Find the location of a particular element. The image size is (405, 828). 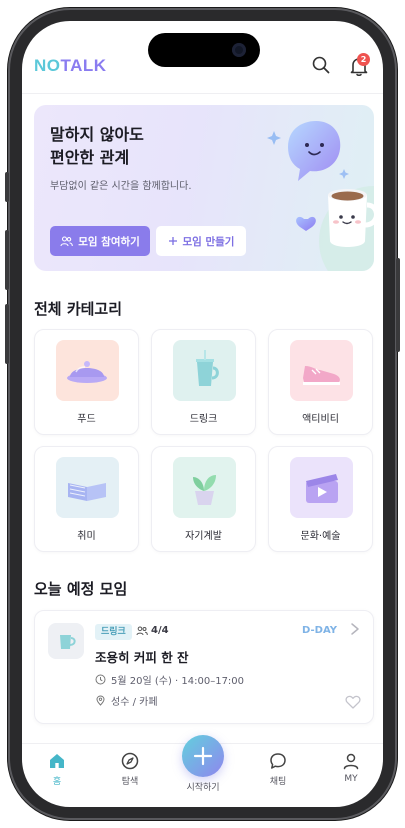

nav-explore: 탐색 is located at coordinates (130, 769).